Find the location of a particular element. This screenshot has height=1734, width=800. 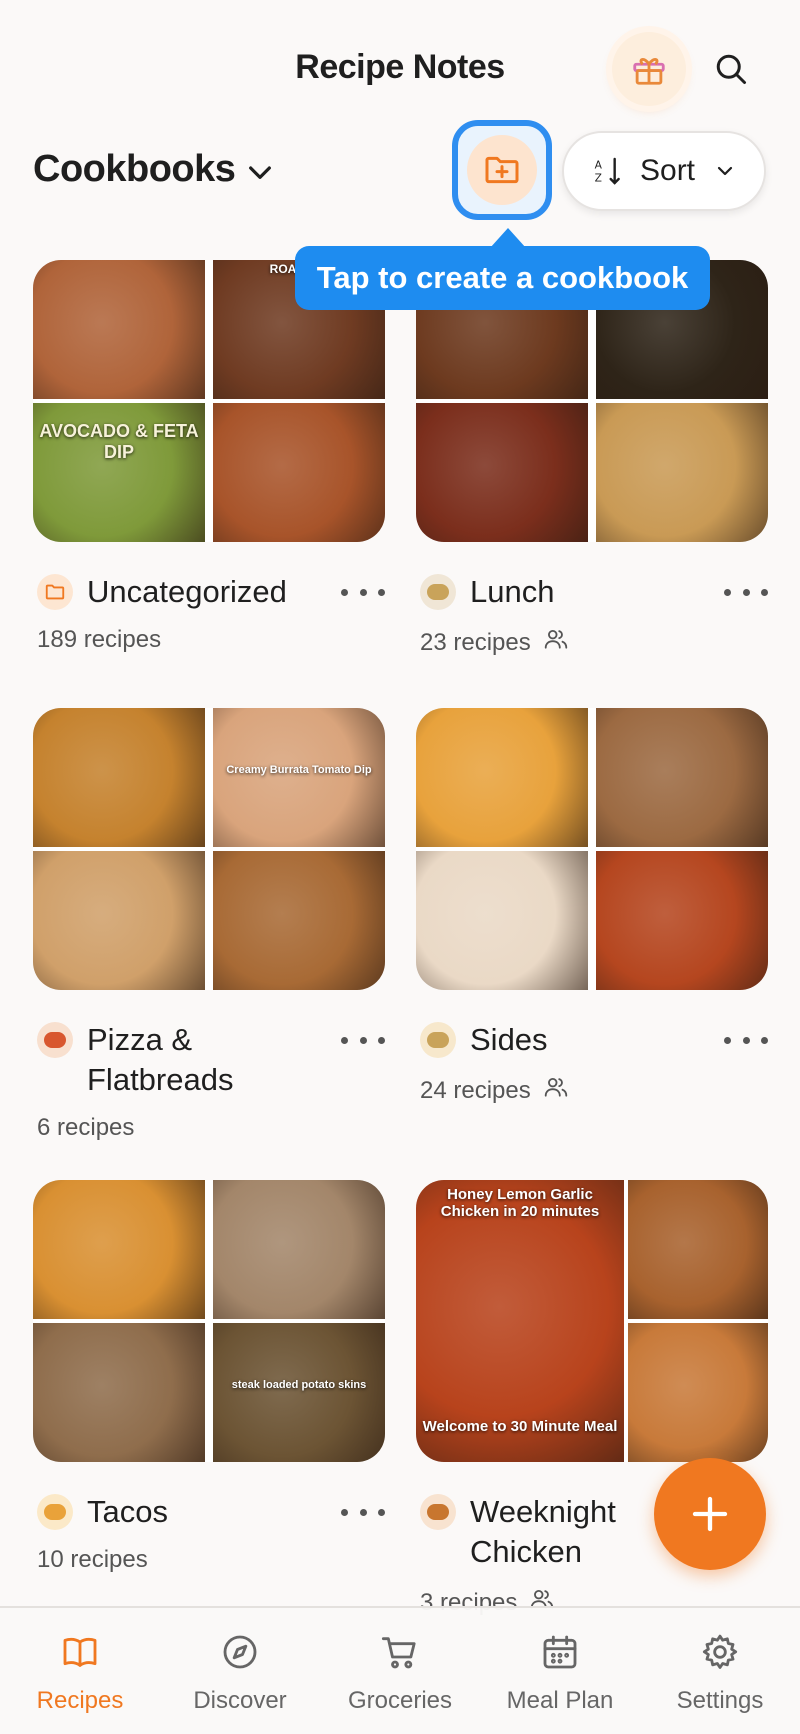

nav-item-groceries: Groceries is located at coordinates (400, 1671).